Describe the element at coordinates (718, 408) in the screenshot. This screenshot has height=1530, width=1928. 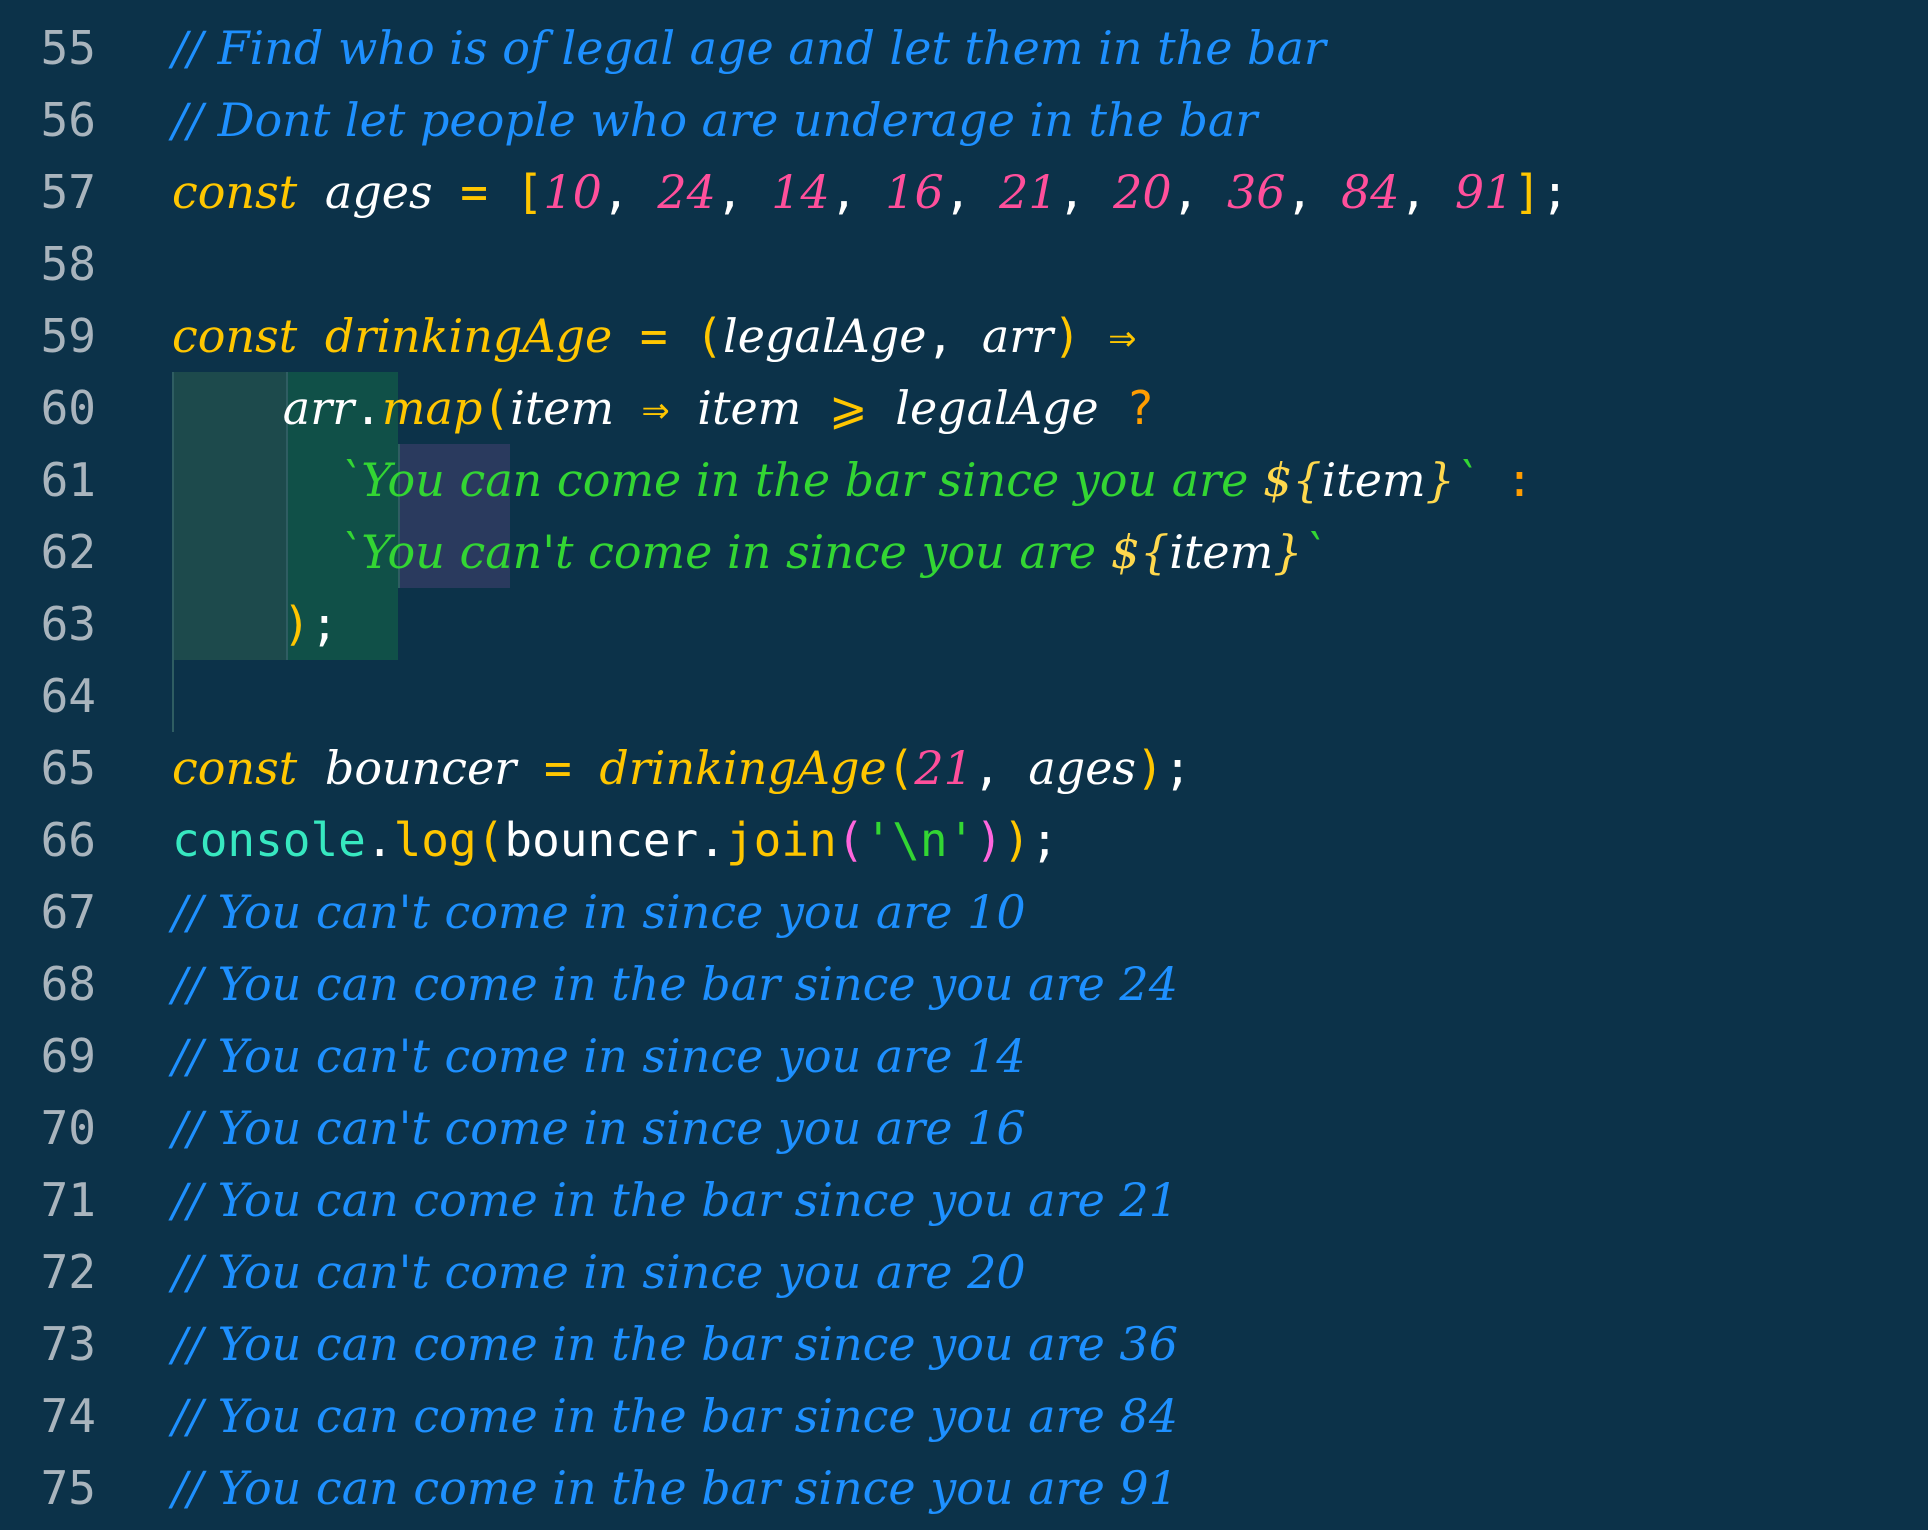
I see `line-code: arr.map(item ⇒ item ⩾ legalAge ?` at that location.